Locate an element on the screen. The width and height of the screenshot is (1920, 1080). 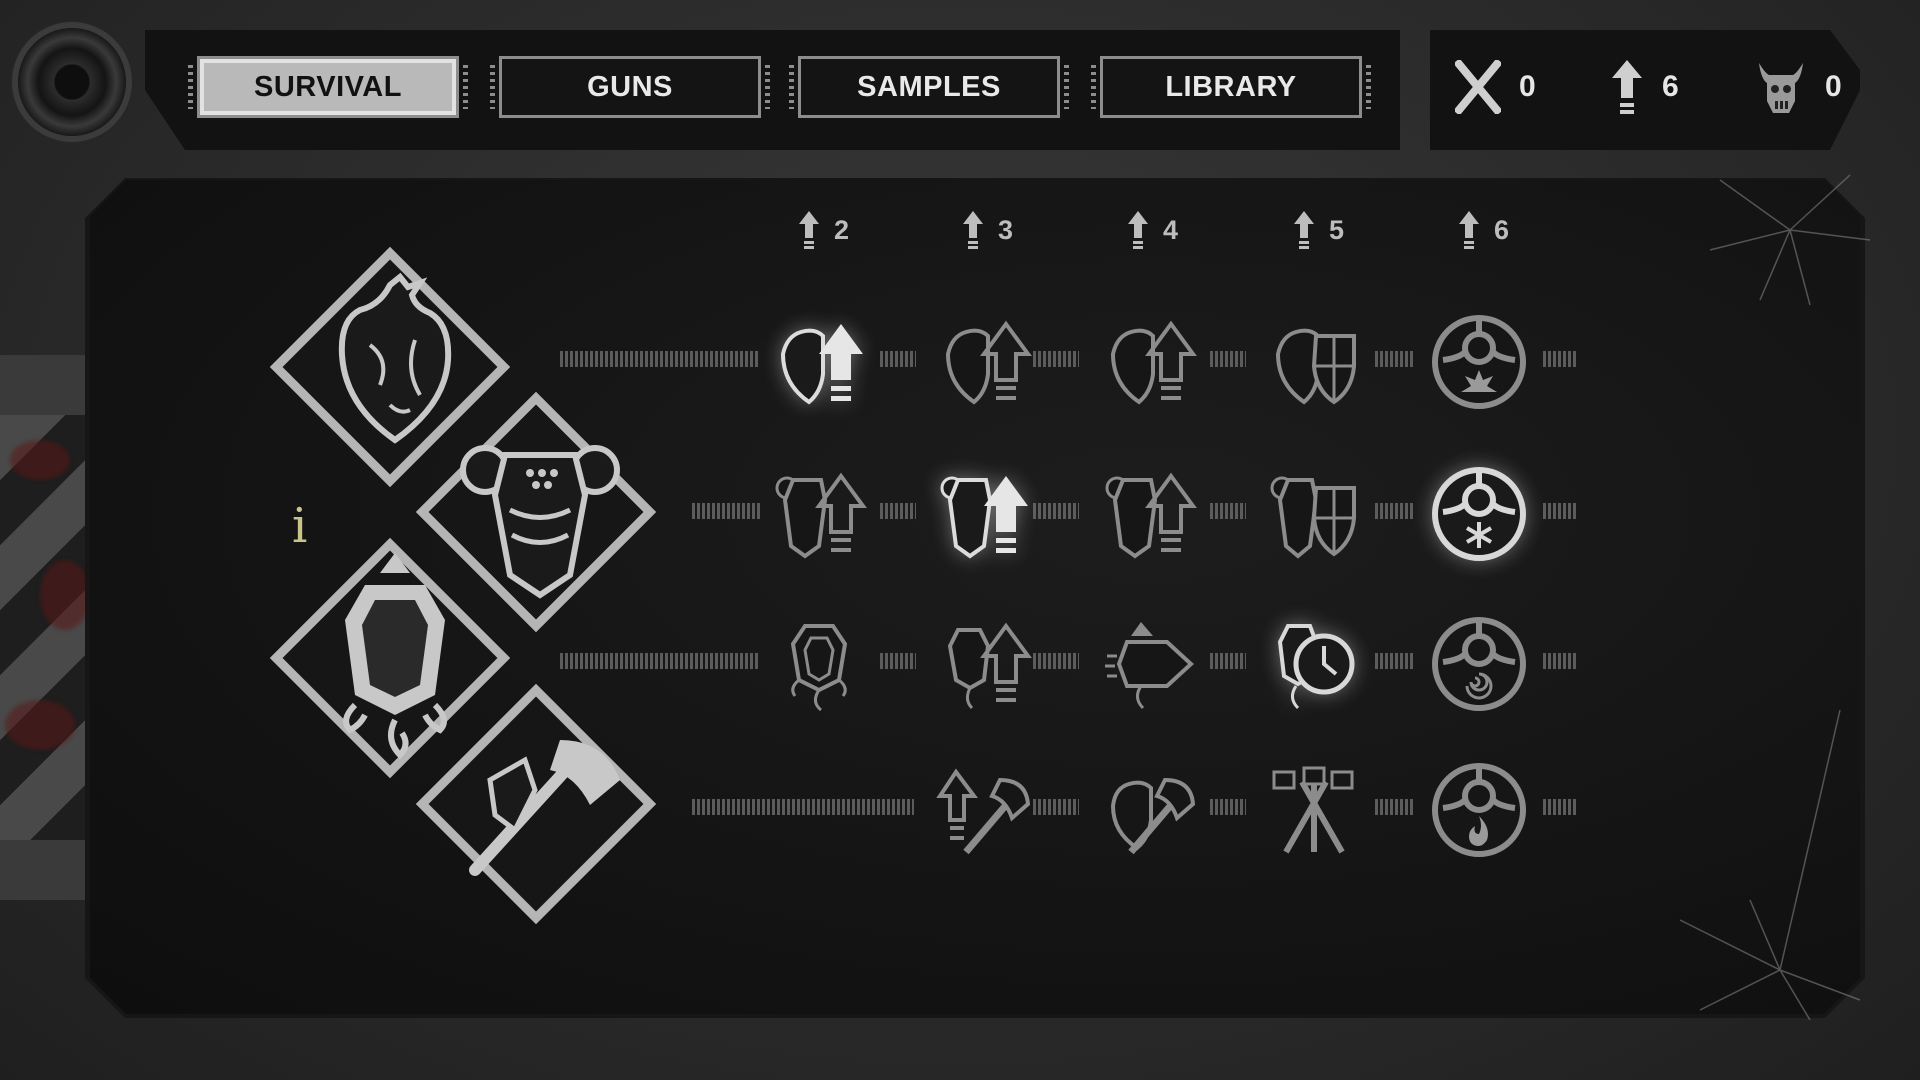
tab-guns: GUNS is located at coordinates (630, 87).